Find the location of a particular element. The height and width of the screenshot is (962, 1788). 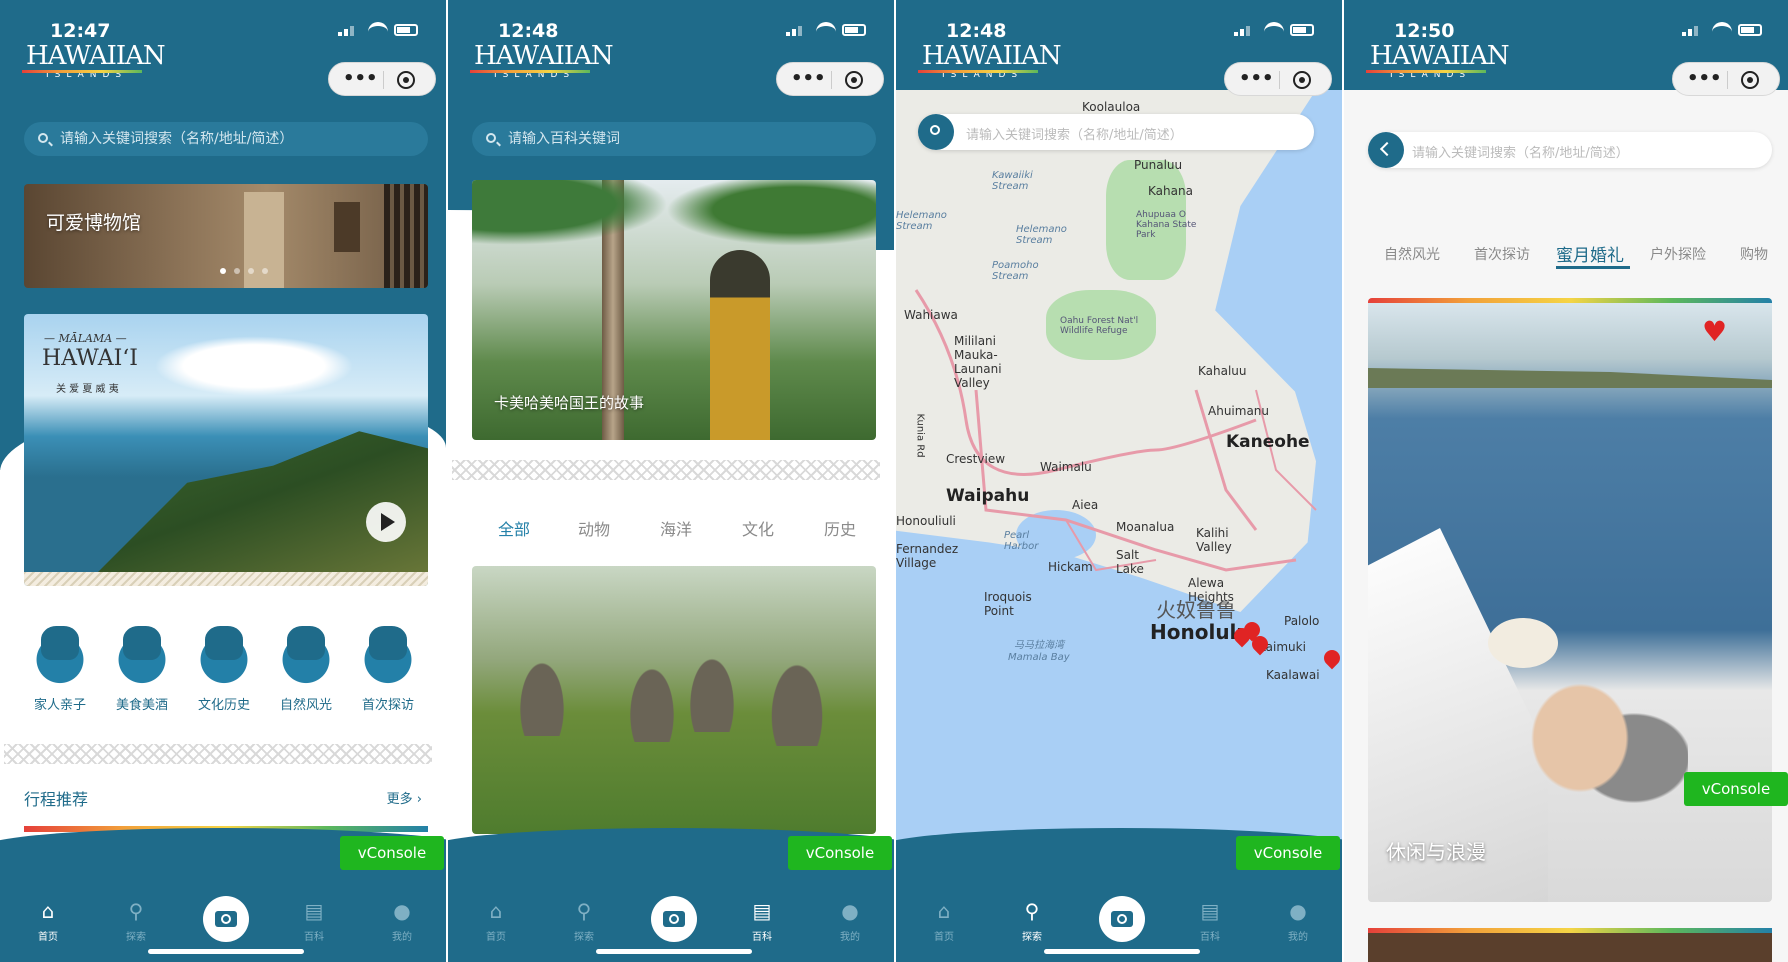

search-icon: ⚲ is located at coordinates (1032, 911).